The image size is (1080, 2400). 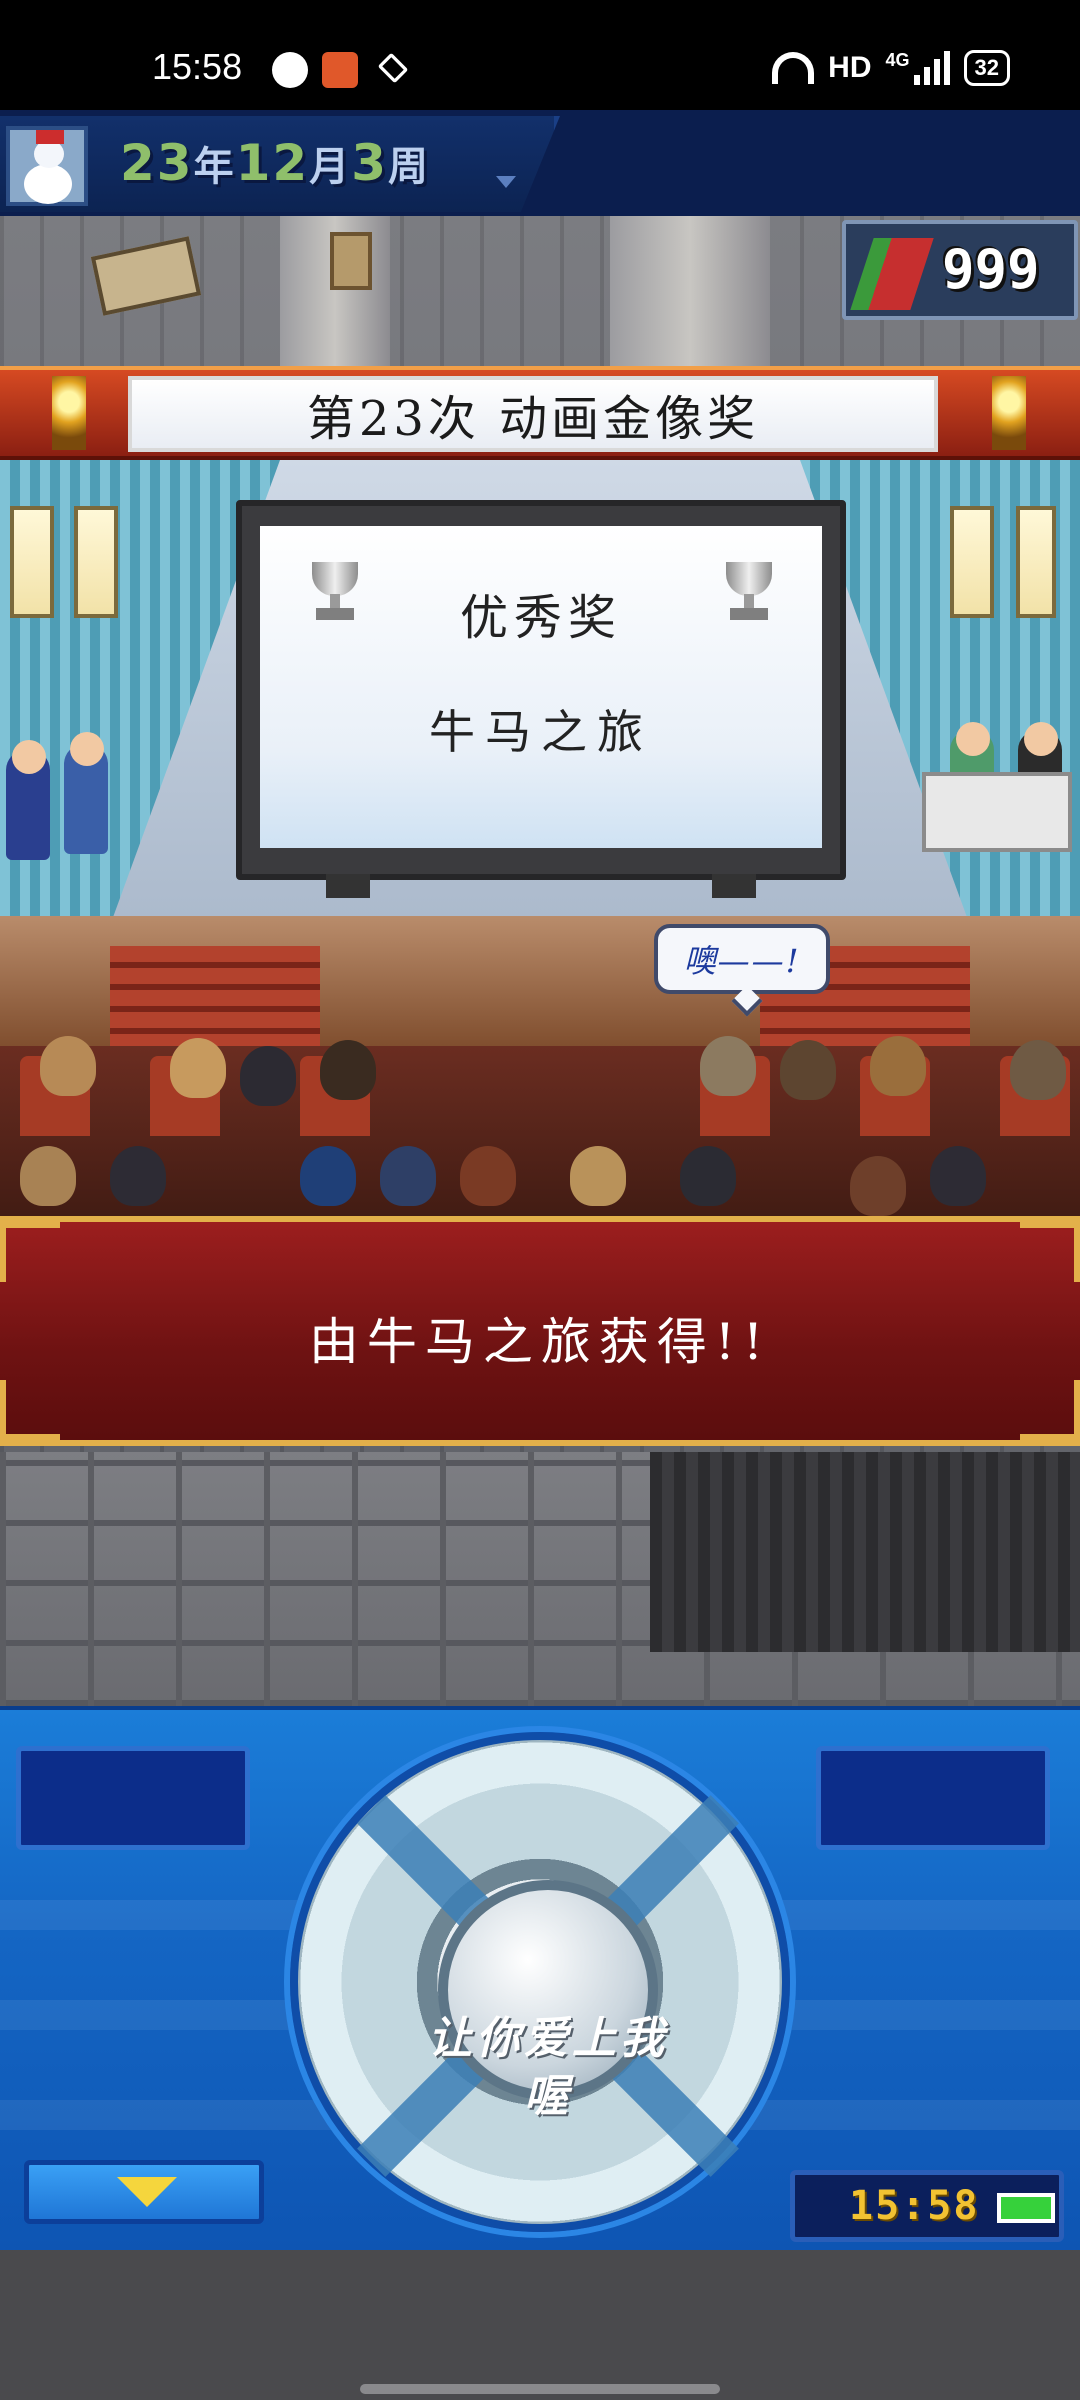 What do you see at coordinates (330, 167) in the screenshot?
I see `date-month-unit: 月` at bounding box center [330, 167].